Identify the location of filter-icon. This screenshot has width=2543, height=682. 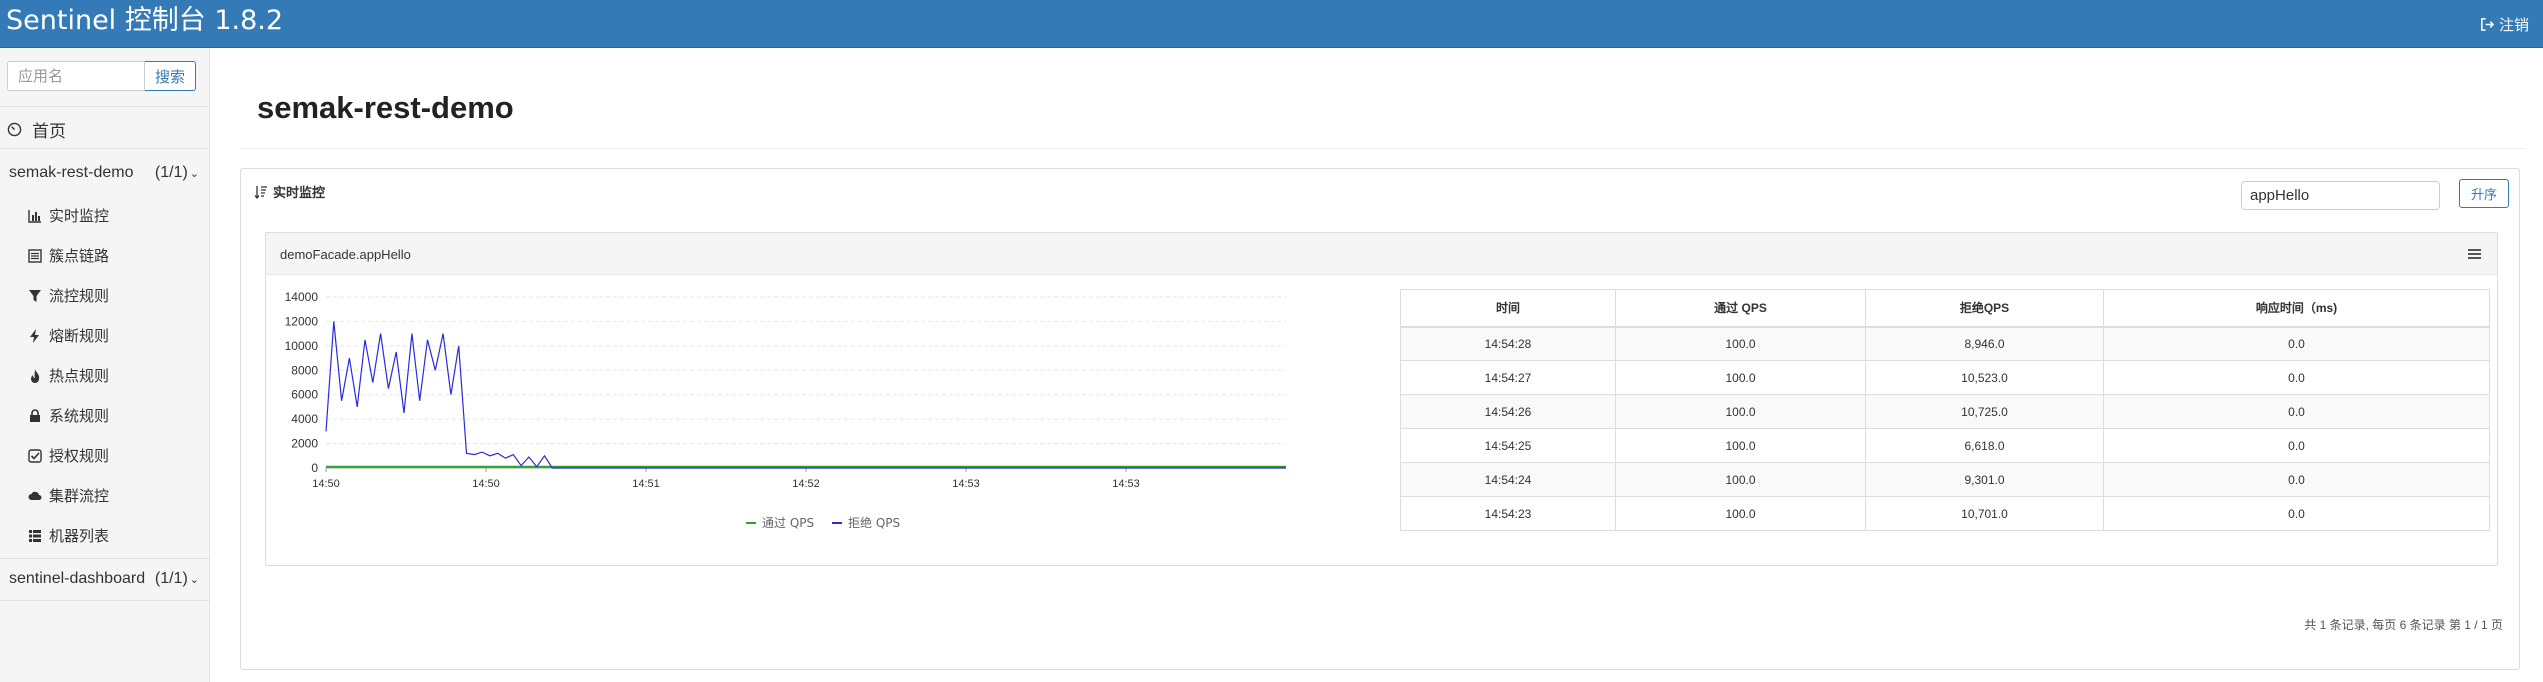
(35, 295).